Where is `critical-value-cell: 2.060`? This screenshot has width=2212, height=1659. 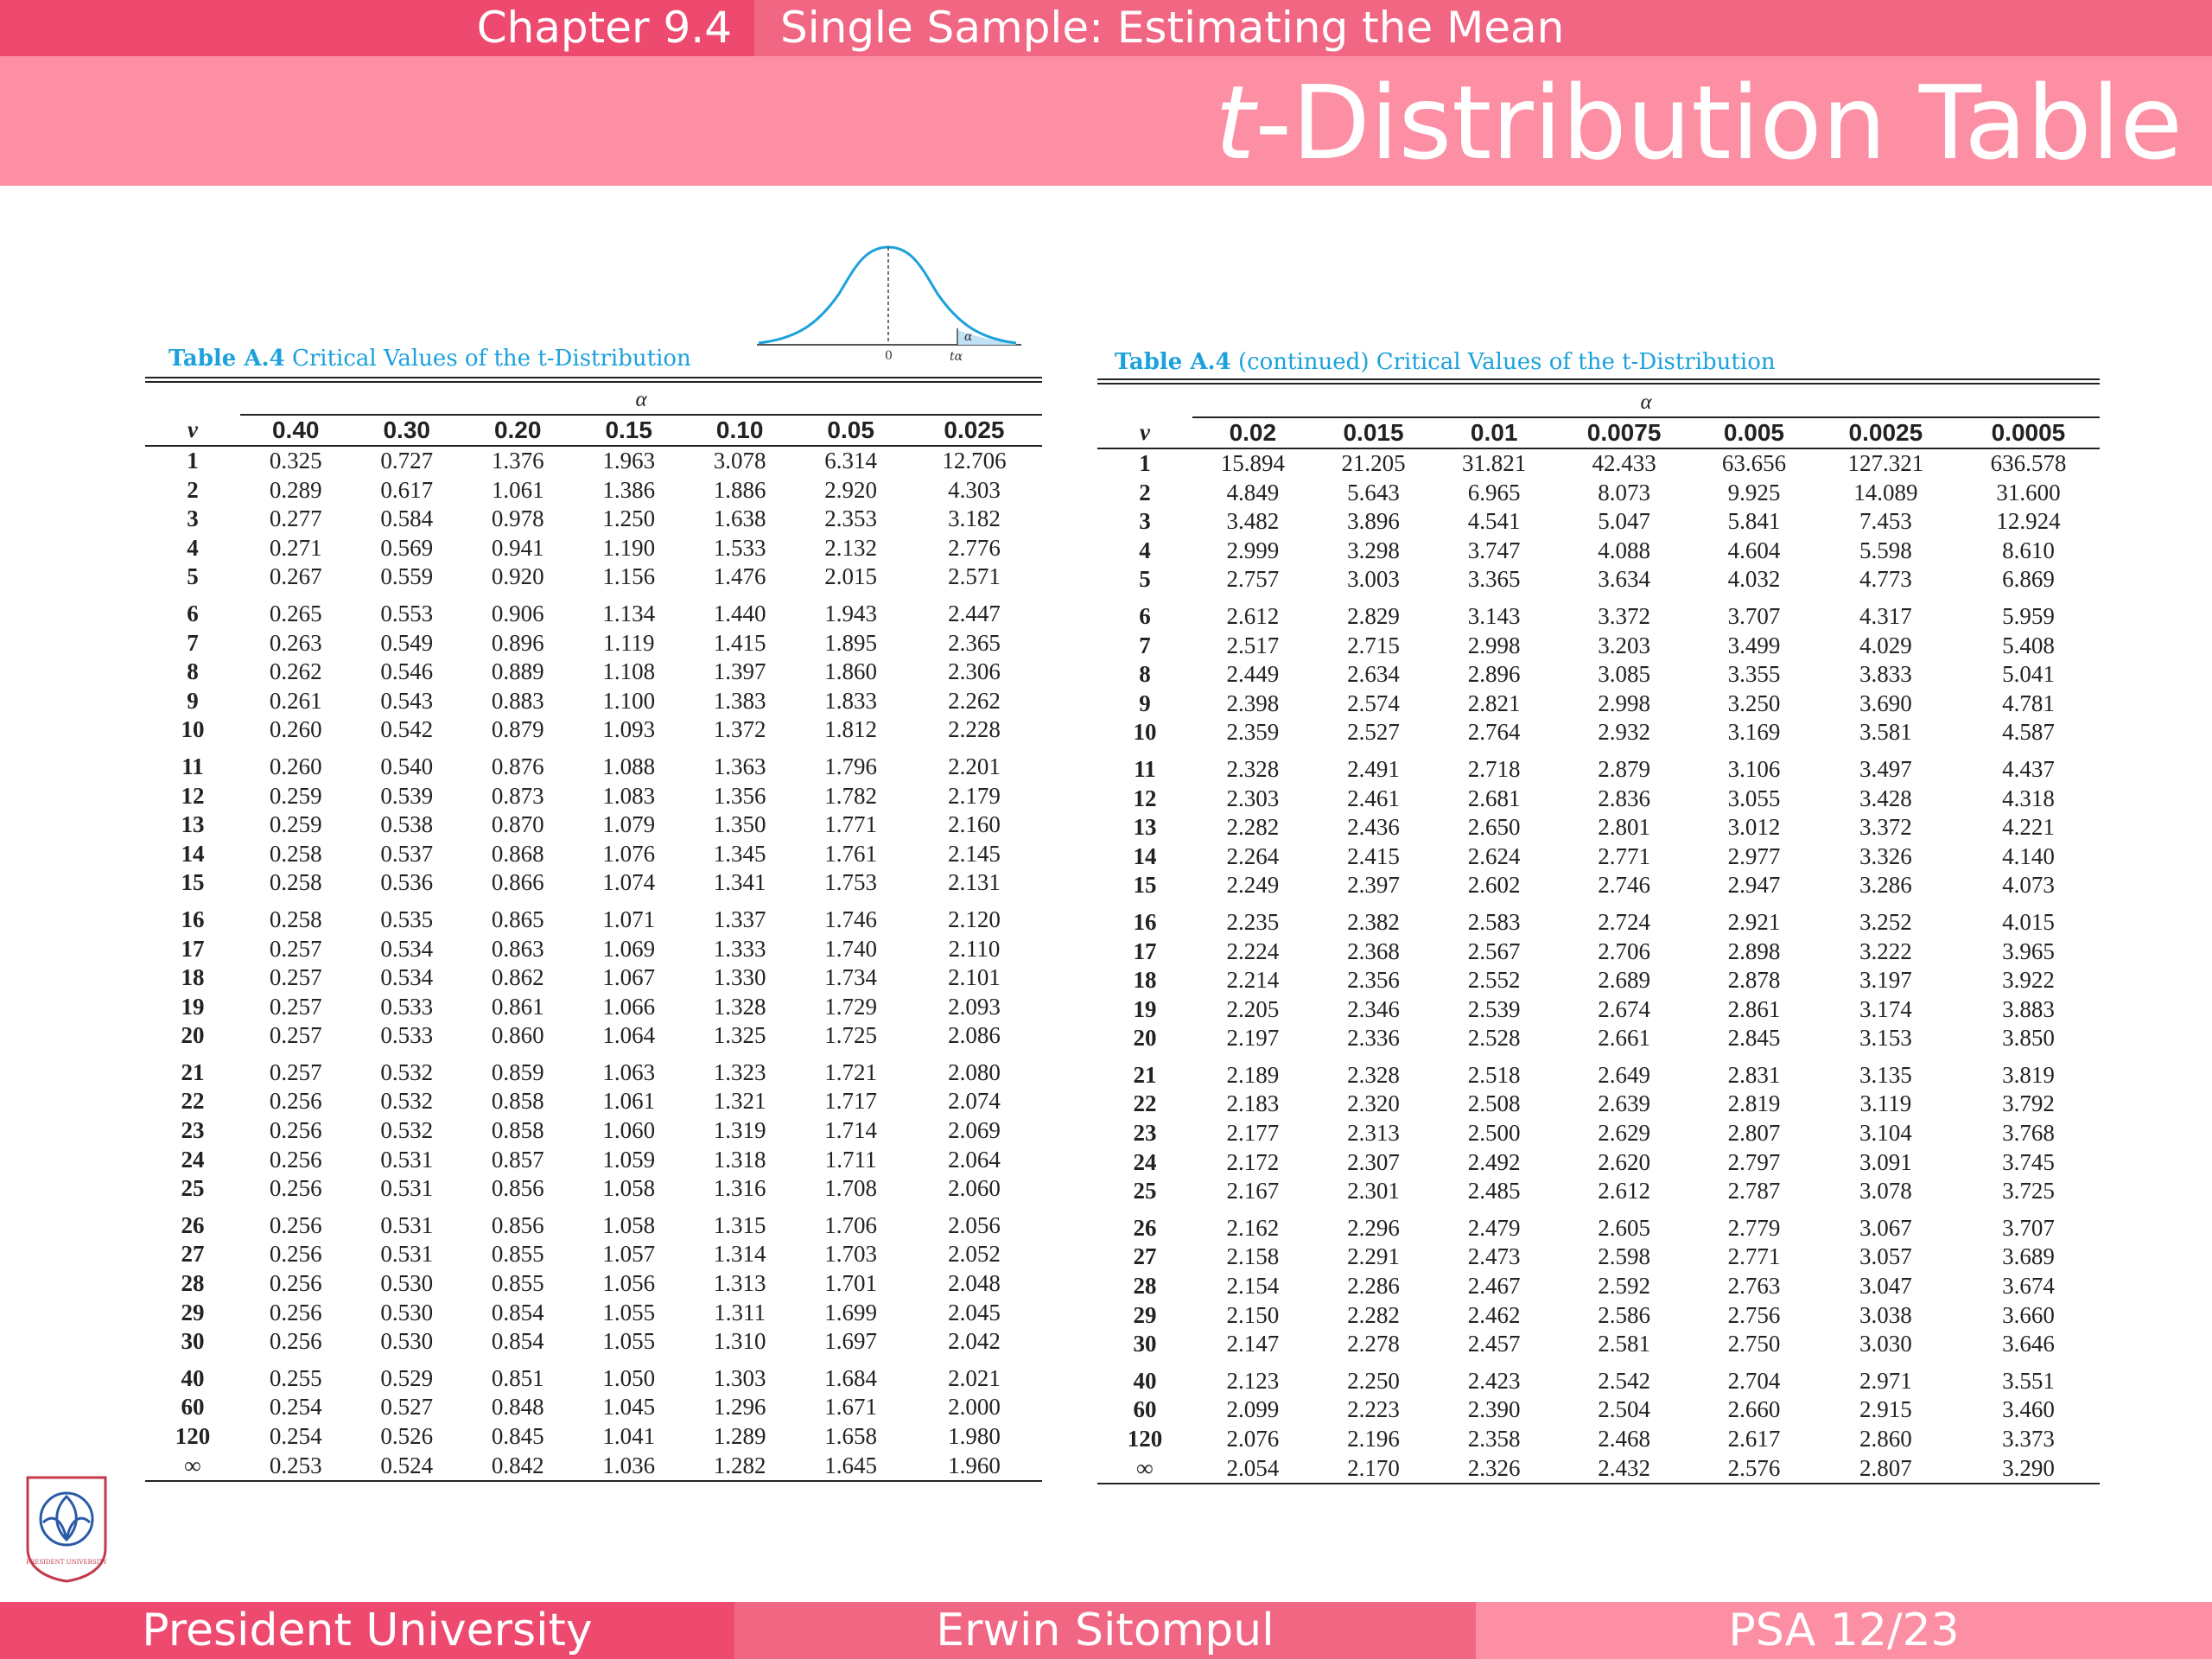 critical-value-cell: 2.060 is located at coordinates (974, 1188).